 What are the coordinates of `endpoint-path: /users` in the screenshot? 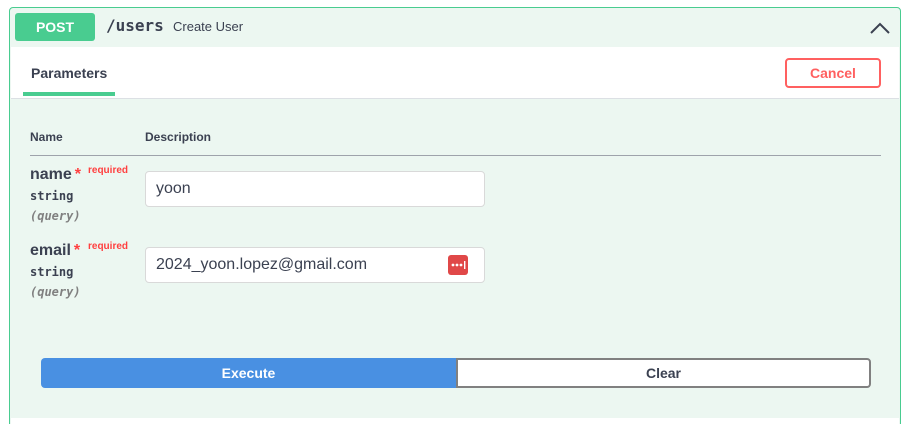 It's located at (135, 25).